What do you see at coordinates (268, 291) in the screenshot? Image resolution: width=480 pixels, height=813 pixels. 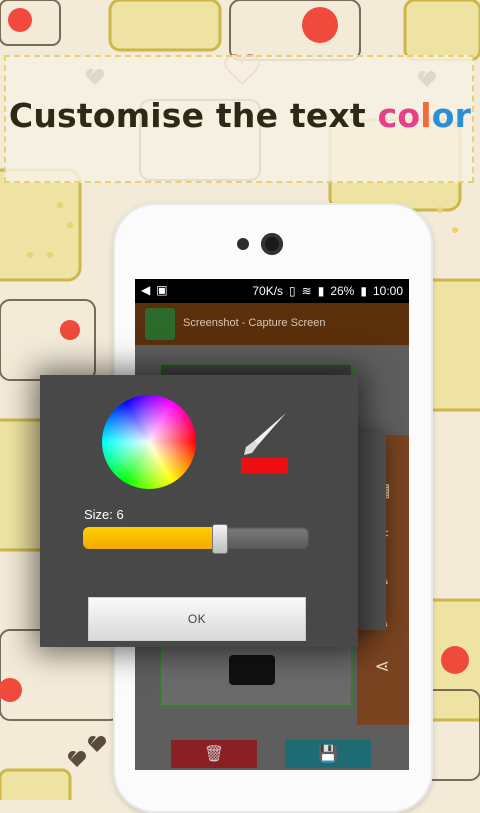 I see `network-speed: 70K/s` at bounding box center [268, 291].